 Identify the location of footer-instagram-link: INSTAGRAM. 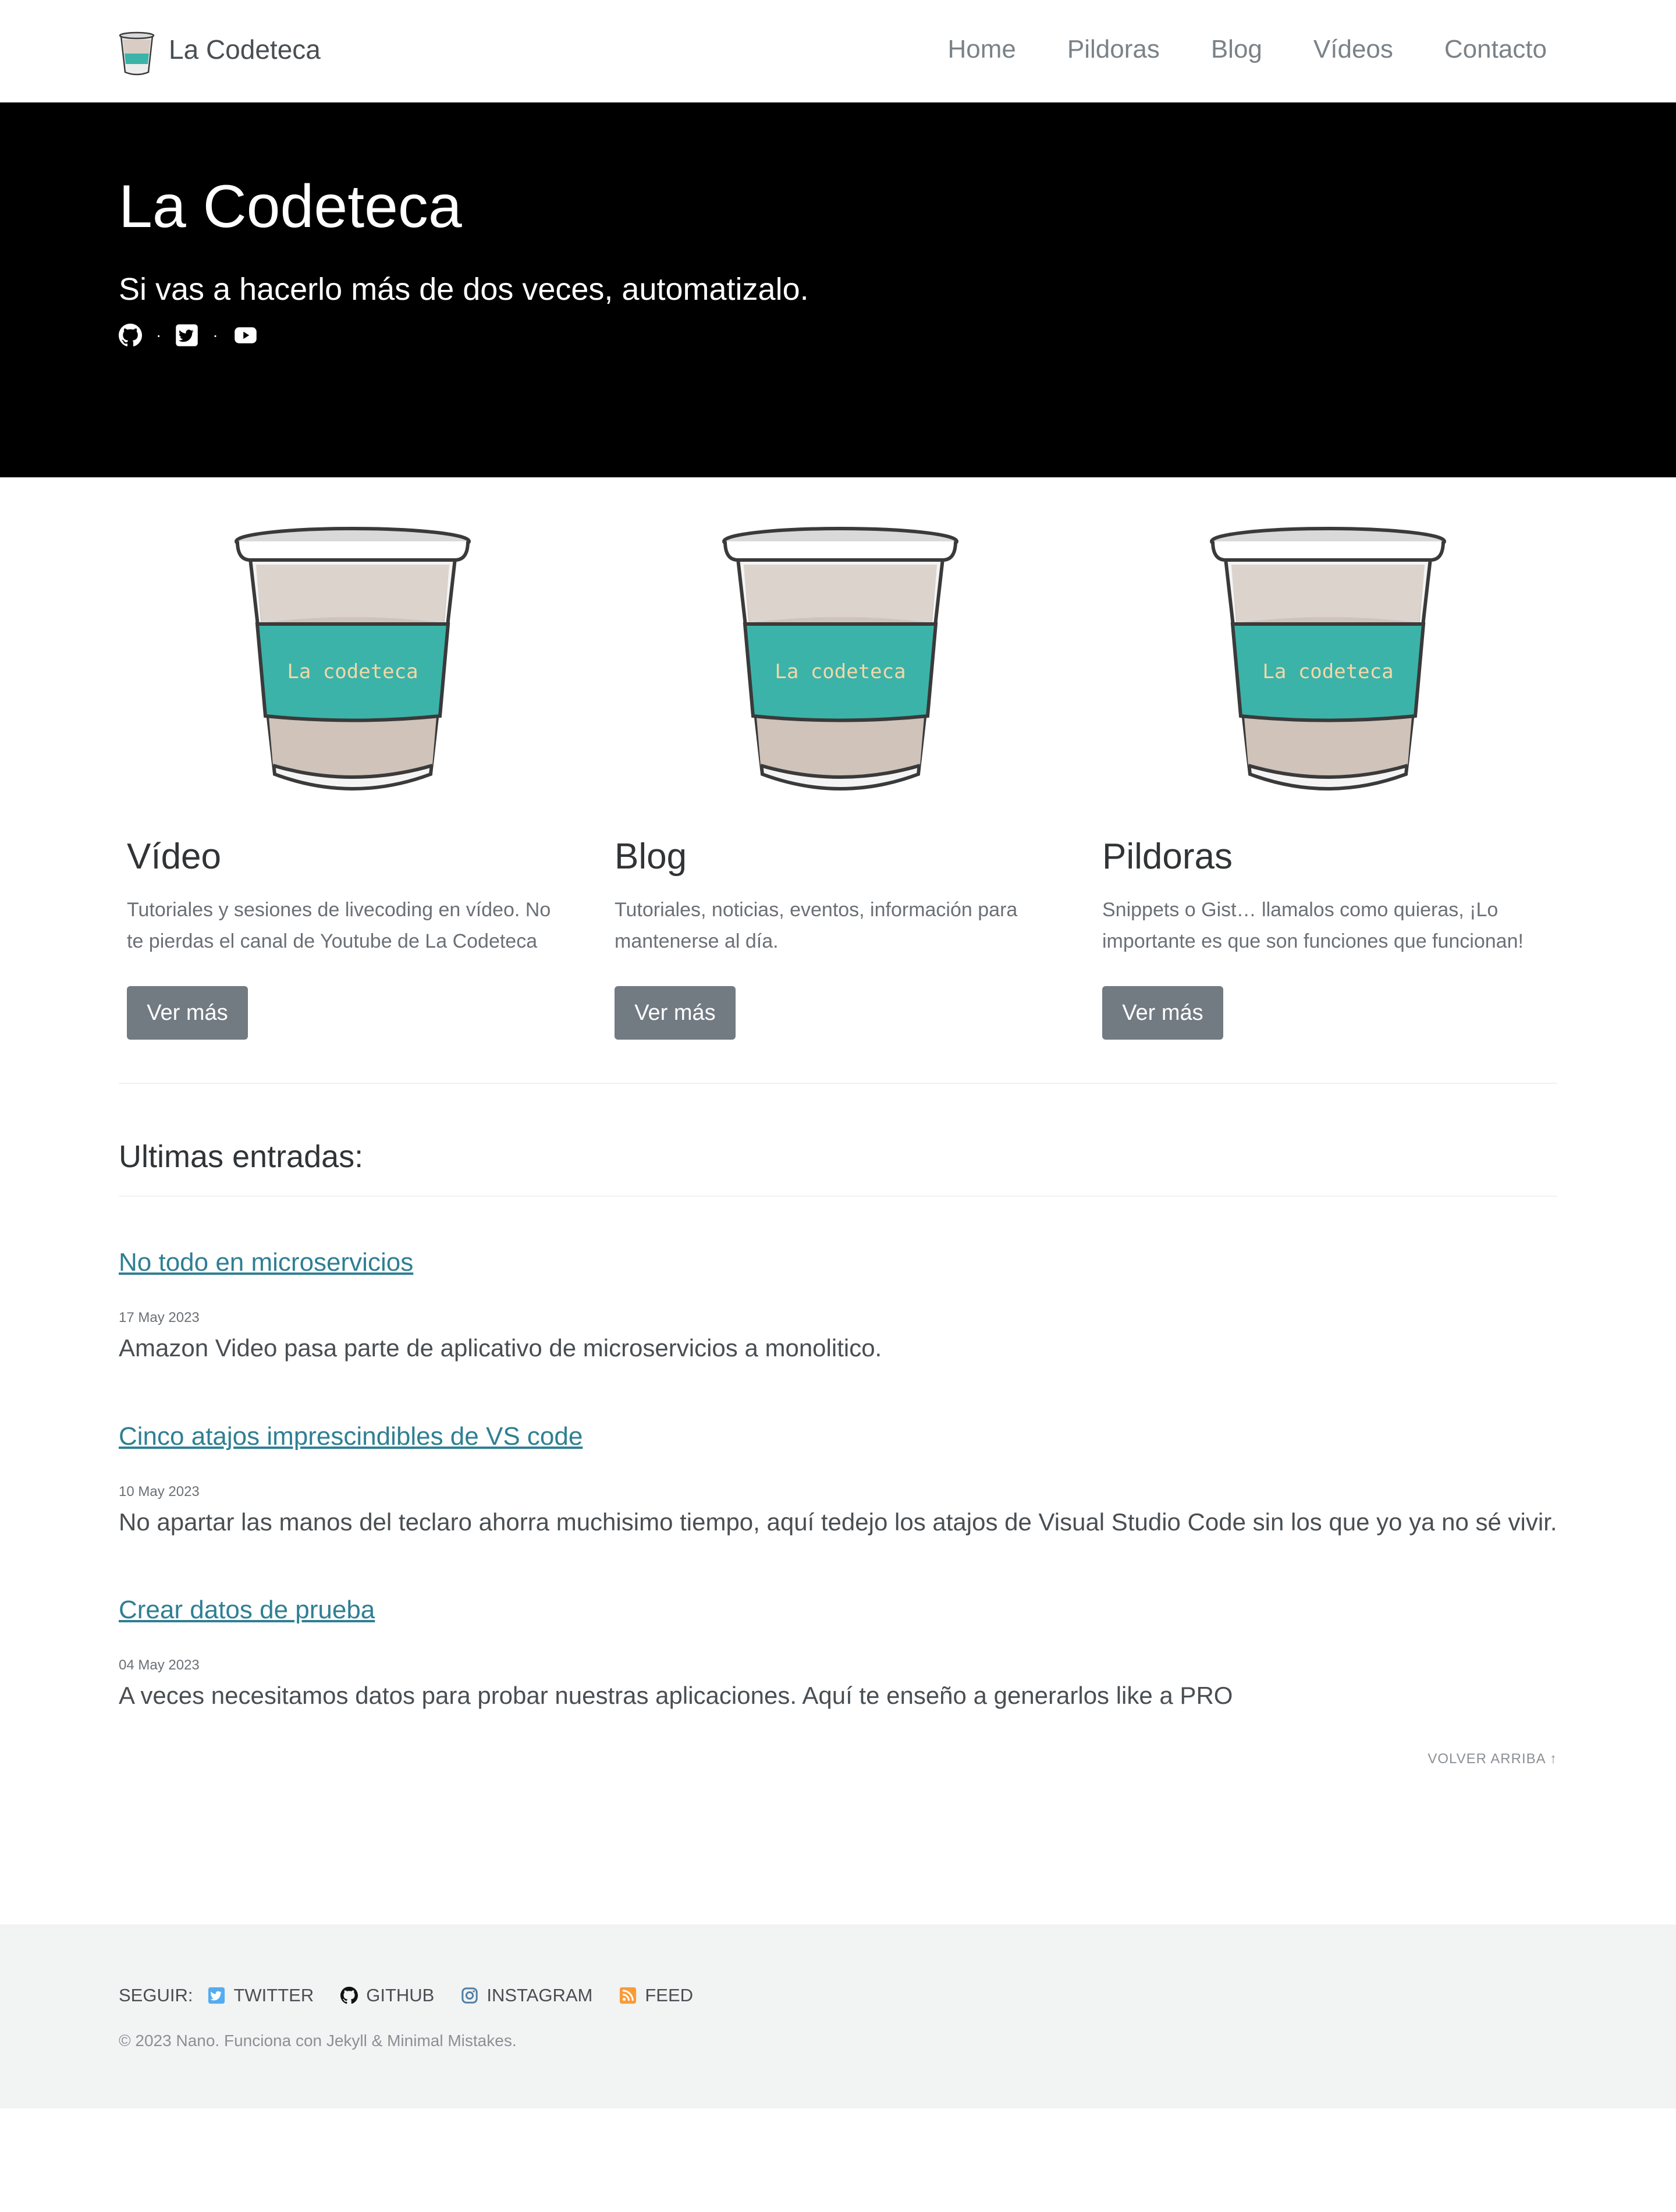
(526, 1995).